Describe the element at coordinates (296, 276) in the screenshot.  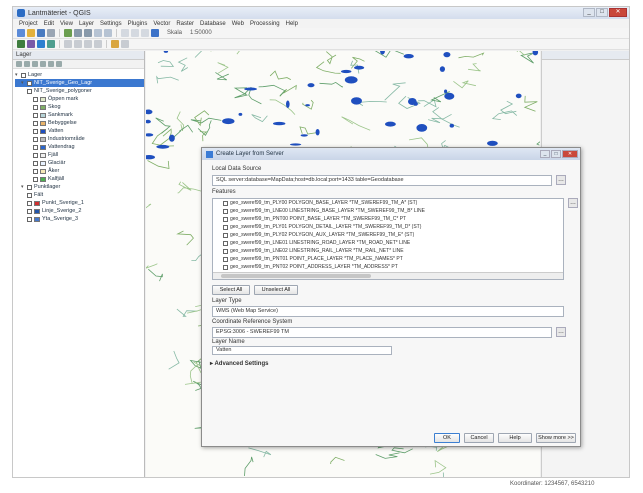
I see `scrollbar-thumb` at that location.